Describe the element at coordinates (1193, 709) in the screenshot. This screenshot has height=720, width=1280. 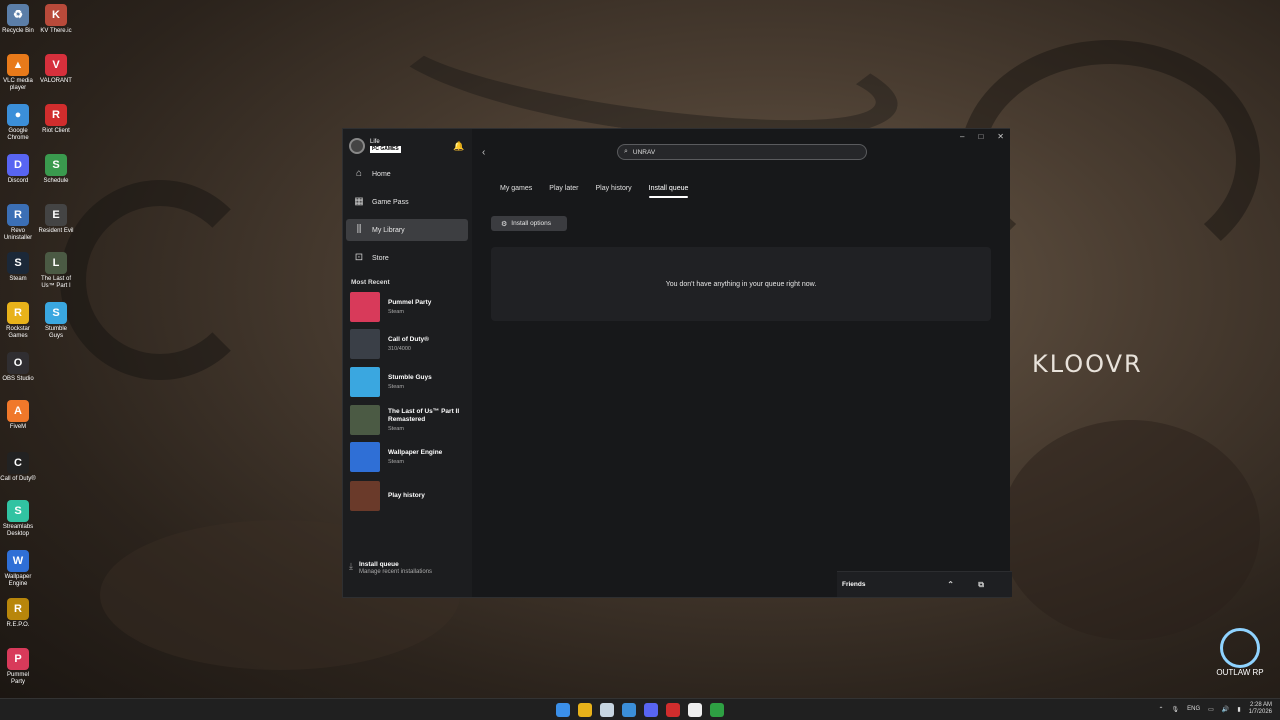
I see `language-indicator: ENG` at that location.